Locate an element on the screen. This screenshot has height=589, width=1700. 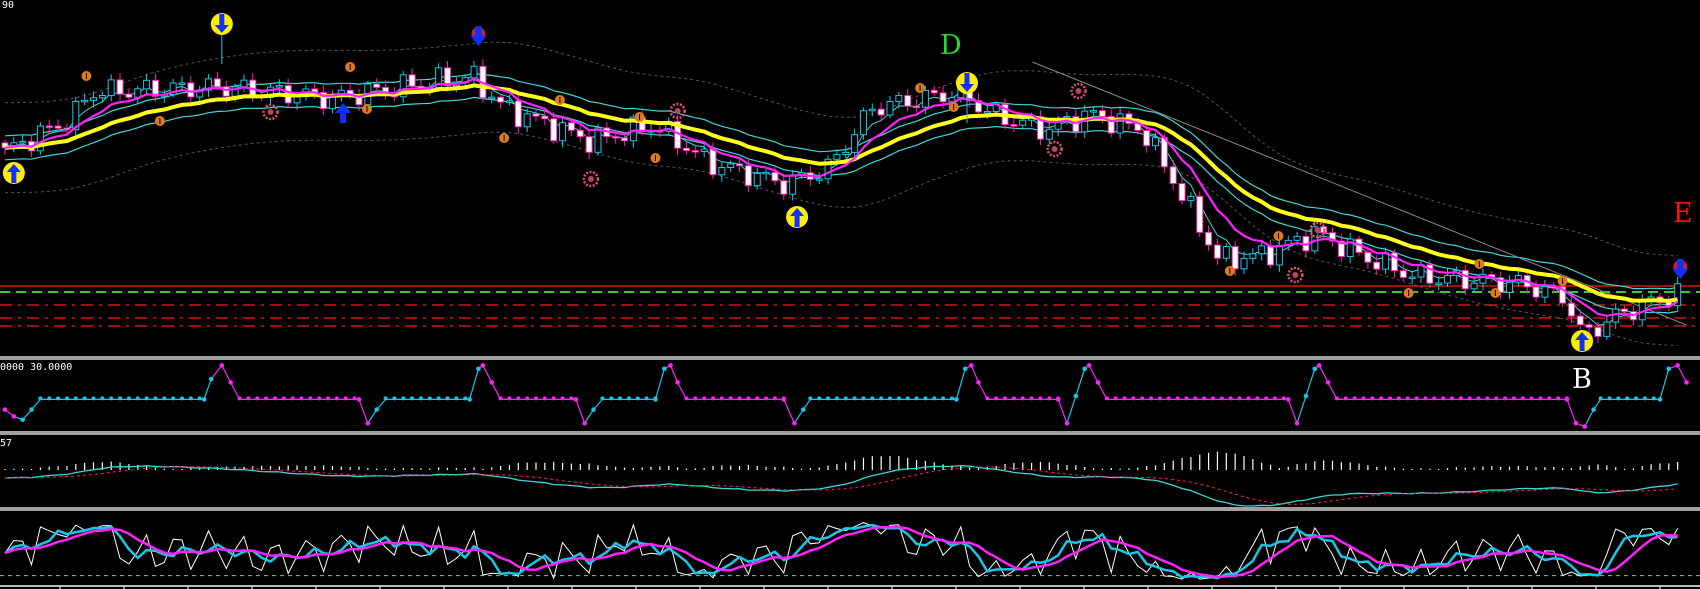
arrow-up-icon is located at coordinates (343, 113).